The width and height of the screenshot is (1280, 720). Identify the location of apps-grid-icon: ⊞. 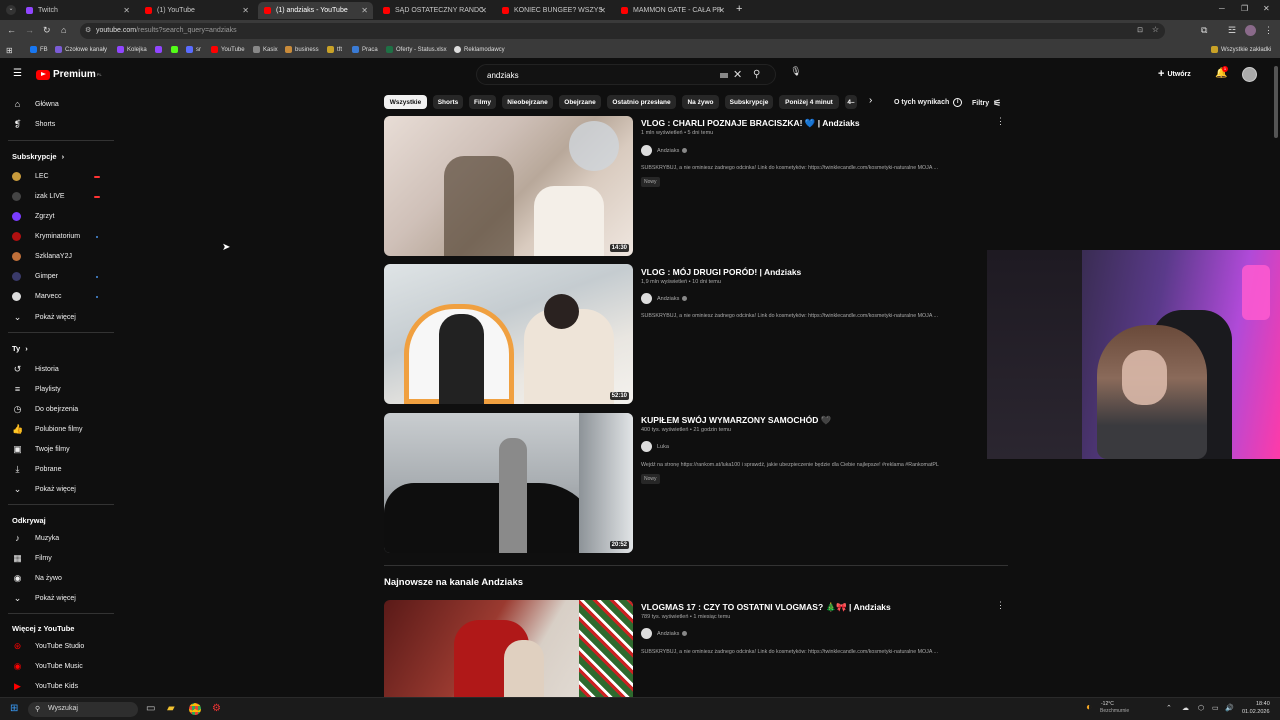
(9, 50).